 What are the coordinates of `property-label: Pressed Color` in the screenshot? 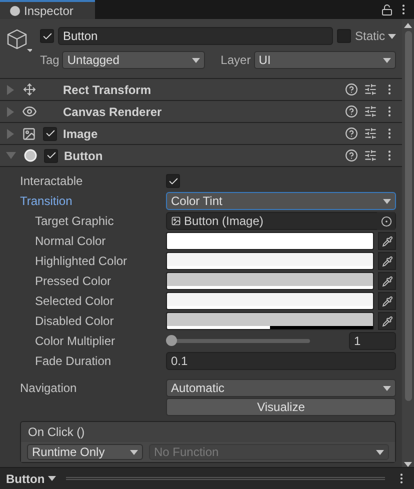 It's located at (73, 281).